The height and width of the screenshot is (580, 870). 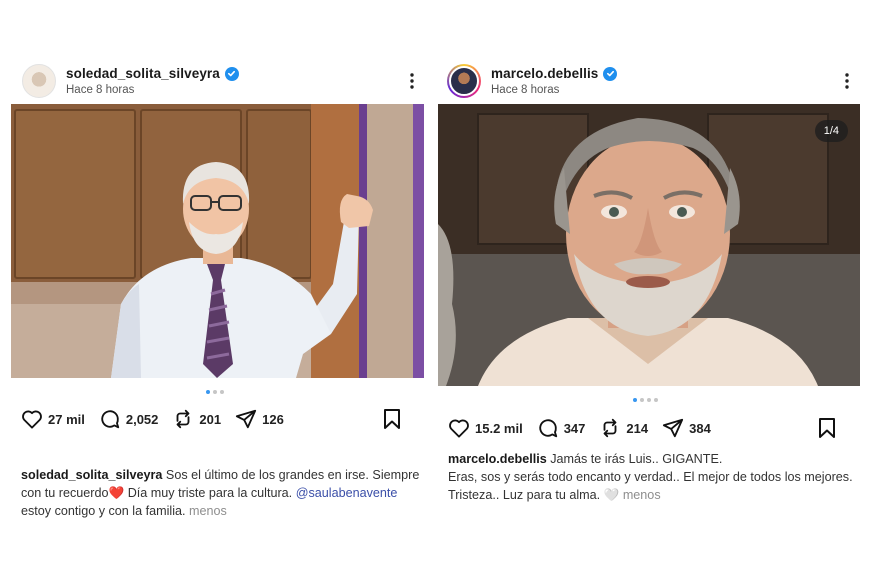 What do you see at coordinates (210, 493) in the screenshot?
I see `caption-text: Día muy triste para la cultura.` at bounding box center [210, 493].